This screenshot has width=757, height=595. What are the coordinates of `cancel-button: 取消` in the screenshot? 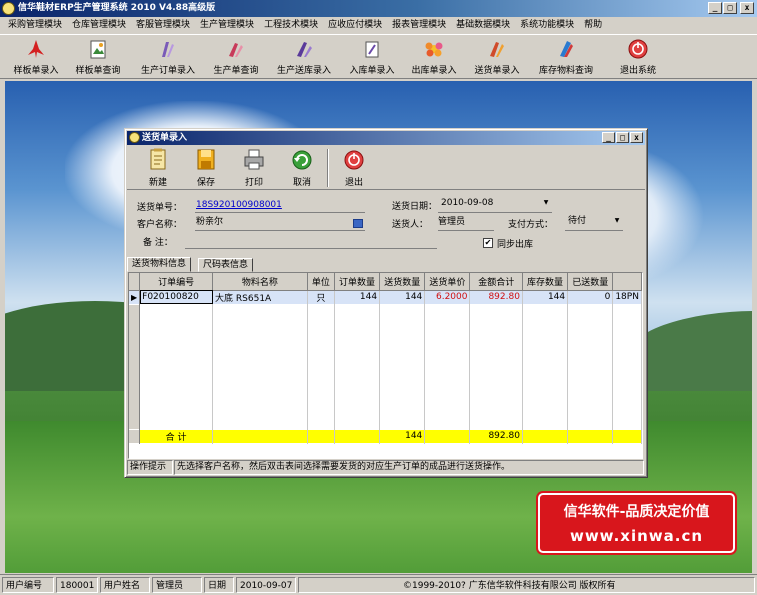 It's located at (302, 168).